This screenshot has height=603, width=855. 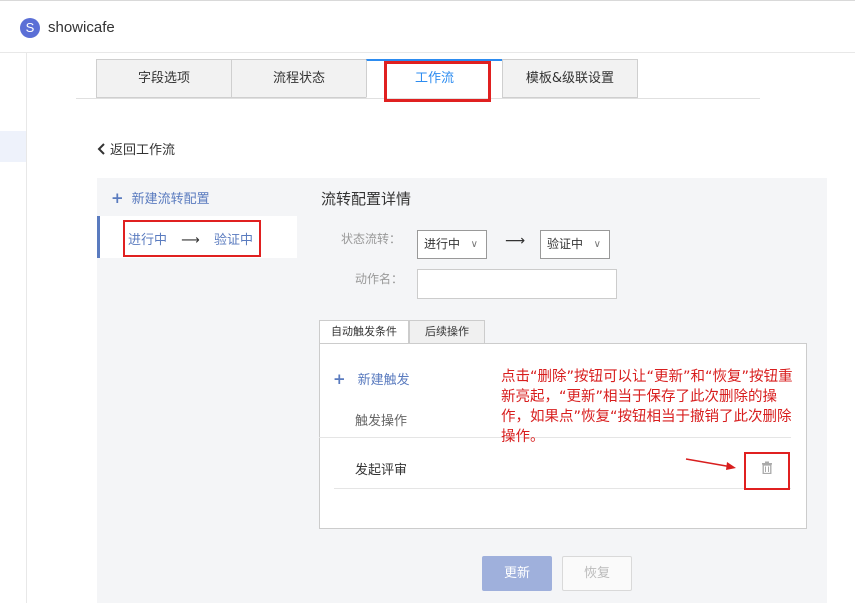 What do you see at coordinates (442, 244) in the screenshot?
I see `from-state-value: 进行中` at bounding box center [442, 244].